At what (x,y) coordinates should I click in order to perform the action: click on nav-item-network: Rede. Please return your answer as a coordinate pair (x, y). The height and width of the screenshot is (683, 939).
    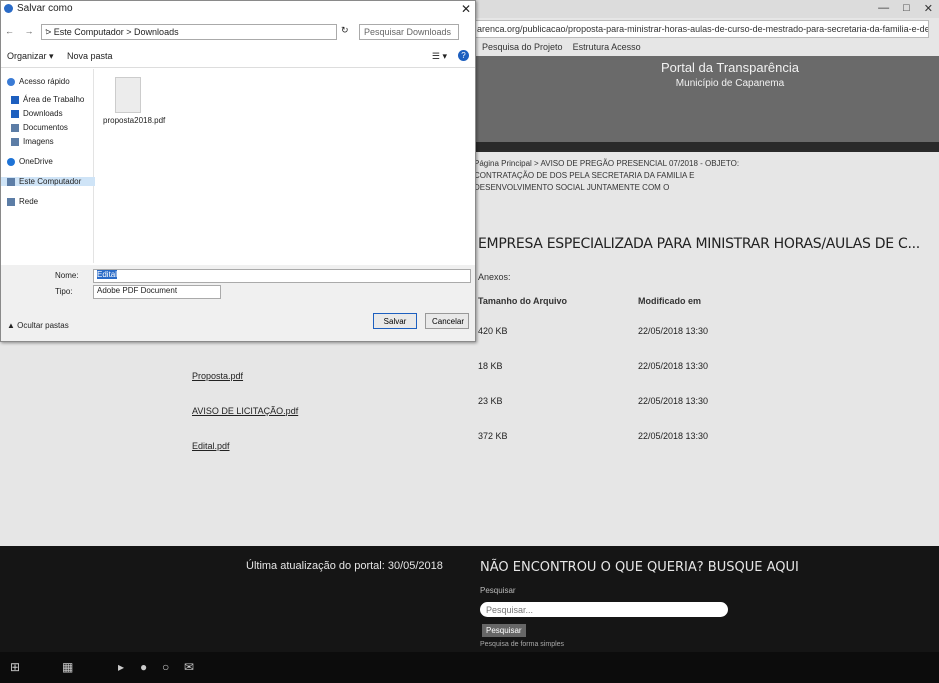
    Looking at the image, I should click on (22, 201).